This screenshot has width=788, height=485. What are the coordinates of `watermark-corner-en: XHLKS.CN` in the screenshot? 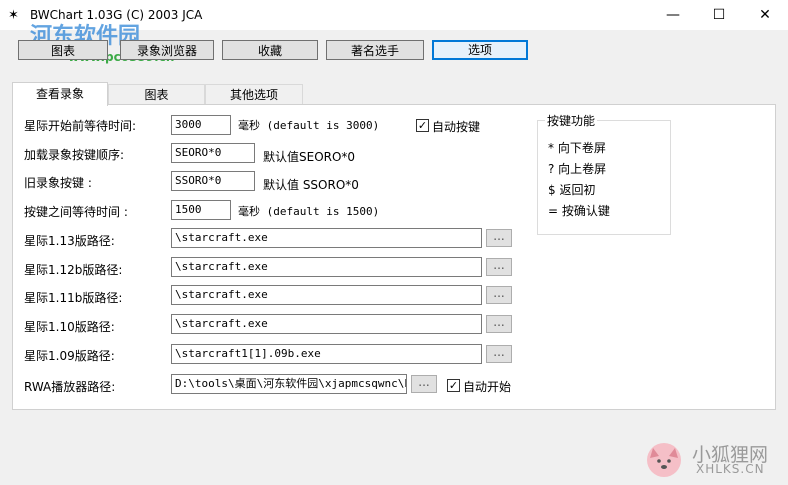 It's located at (730, 469).